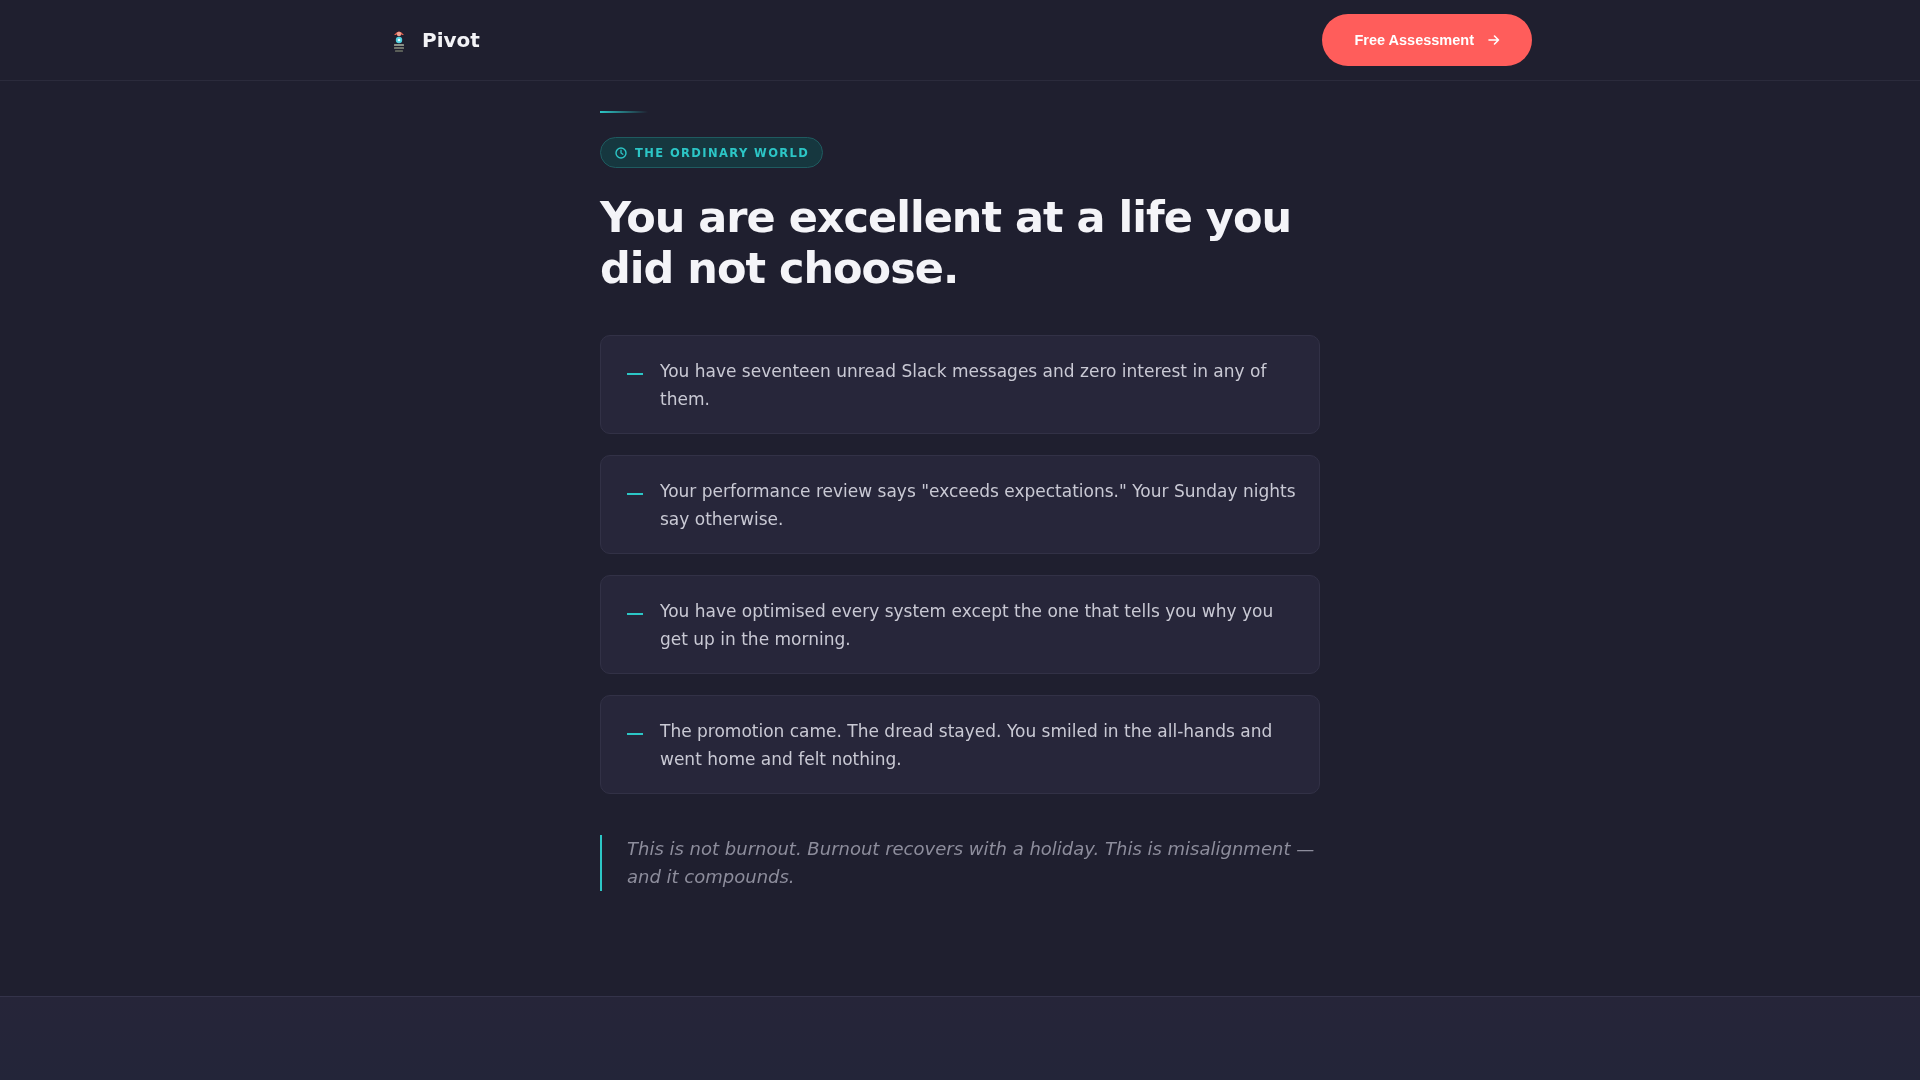  Describe the element at coordinates (621, 152) in the screenshot. I see `clock-icon` at that location.